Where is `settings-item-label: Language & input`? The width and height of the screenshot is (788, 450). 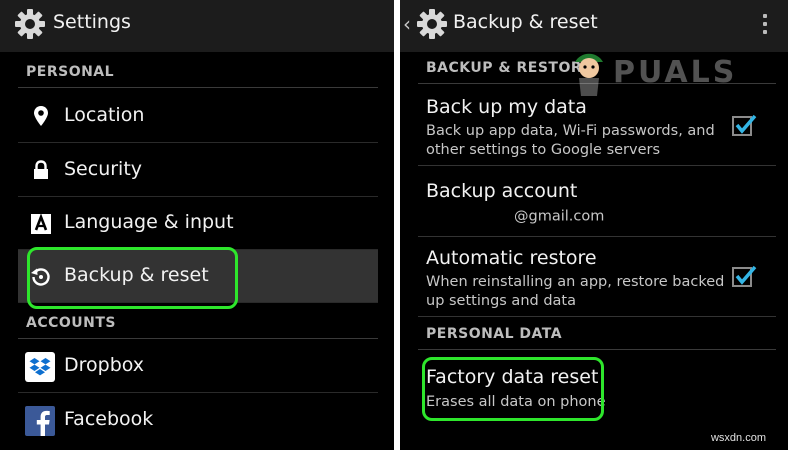
settings-item-label: Language & input is located at coordinates (149, 222).